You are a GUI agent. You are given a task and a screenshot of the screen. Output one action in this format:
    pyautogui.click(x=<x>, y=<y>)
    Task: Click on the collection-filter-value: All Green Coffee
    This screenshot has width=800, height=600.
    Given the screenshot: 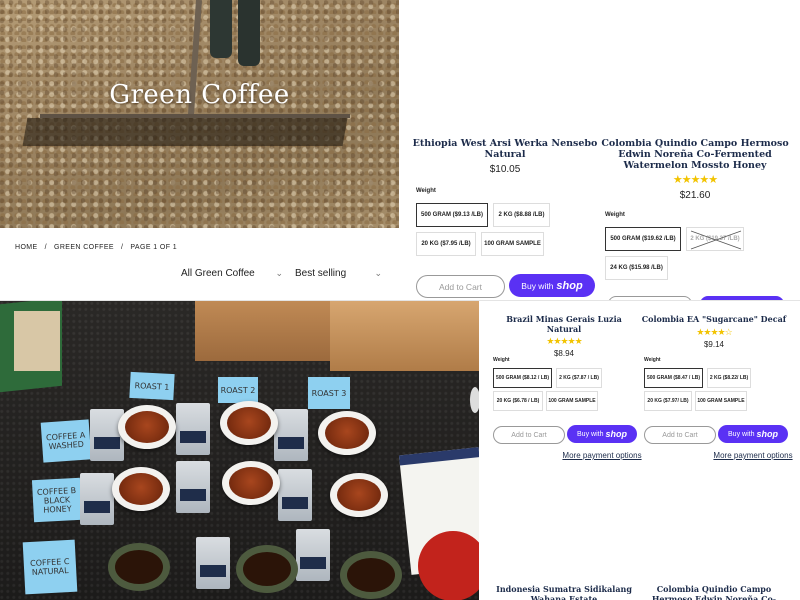 What is the action you would take?
    pyautogui.click(x=218, y=273)
    